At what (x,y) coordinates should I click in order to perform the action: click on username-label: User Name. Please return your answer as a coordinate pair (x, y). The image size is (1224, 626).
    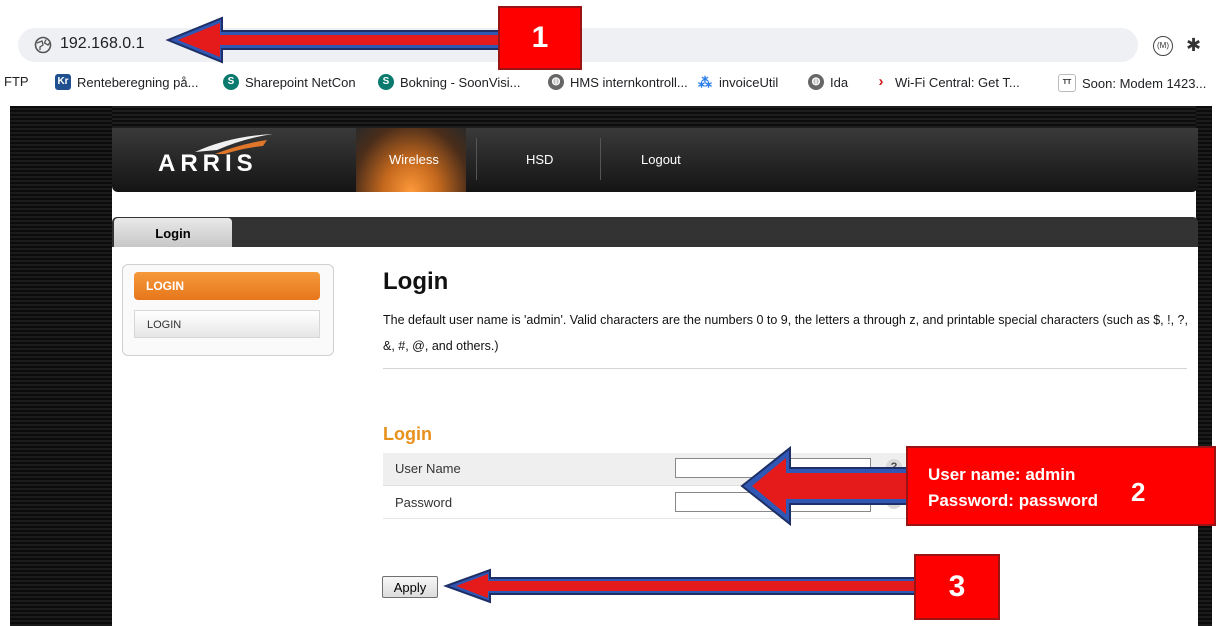
    Looking at the image, I should click on (428, 468).